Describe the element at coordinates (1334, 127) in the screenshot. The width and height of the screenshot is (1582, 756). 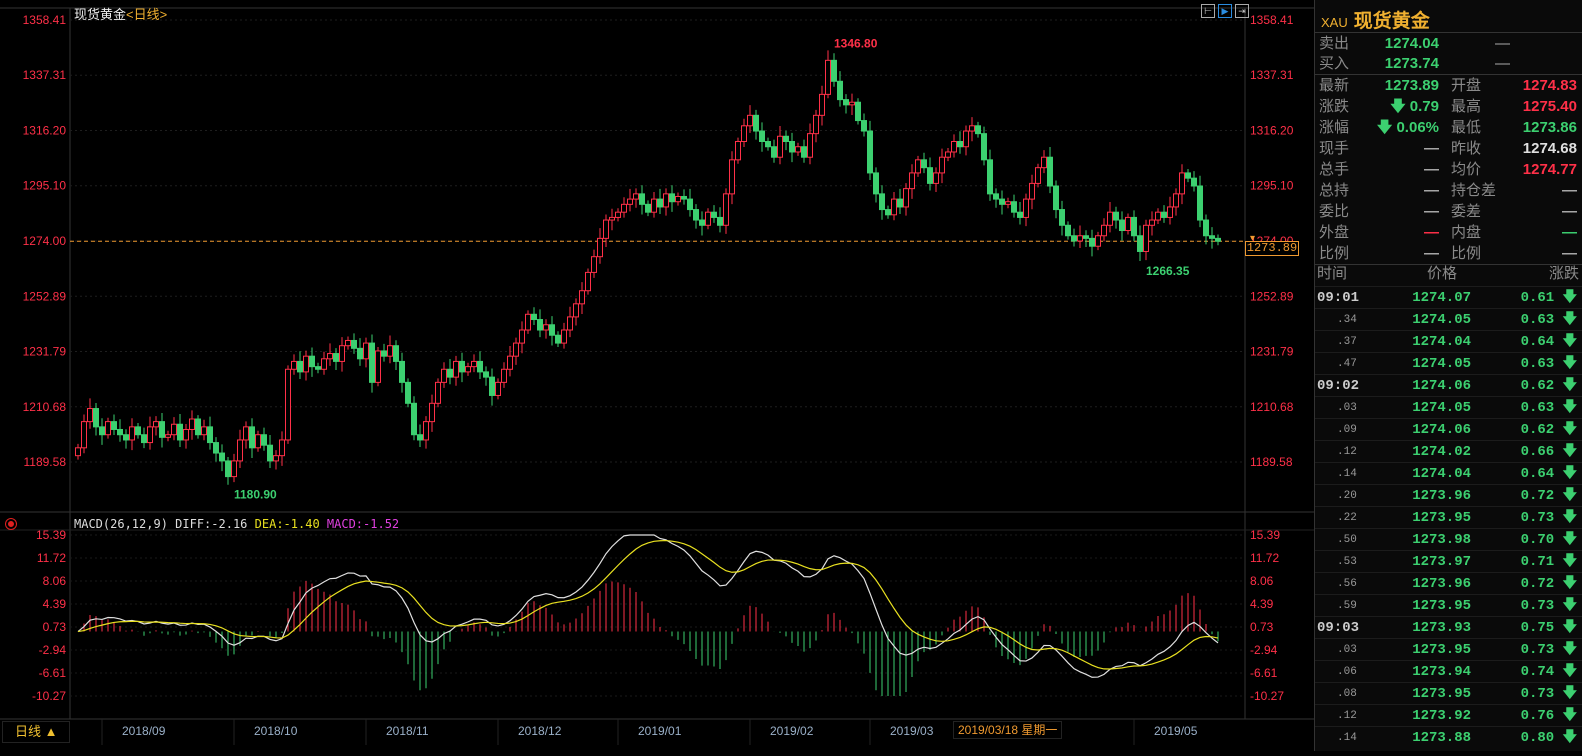
I see `quote-label: 涨幅` at that location.